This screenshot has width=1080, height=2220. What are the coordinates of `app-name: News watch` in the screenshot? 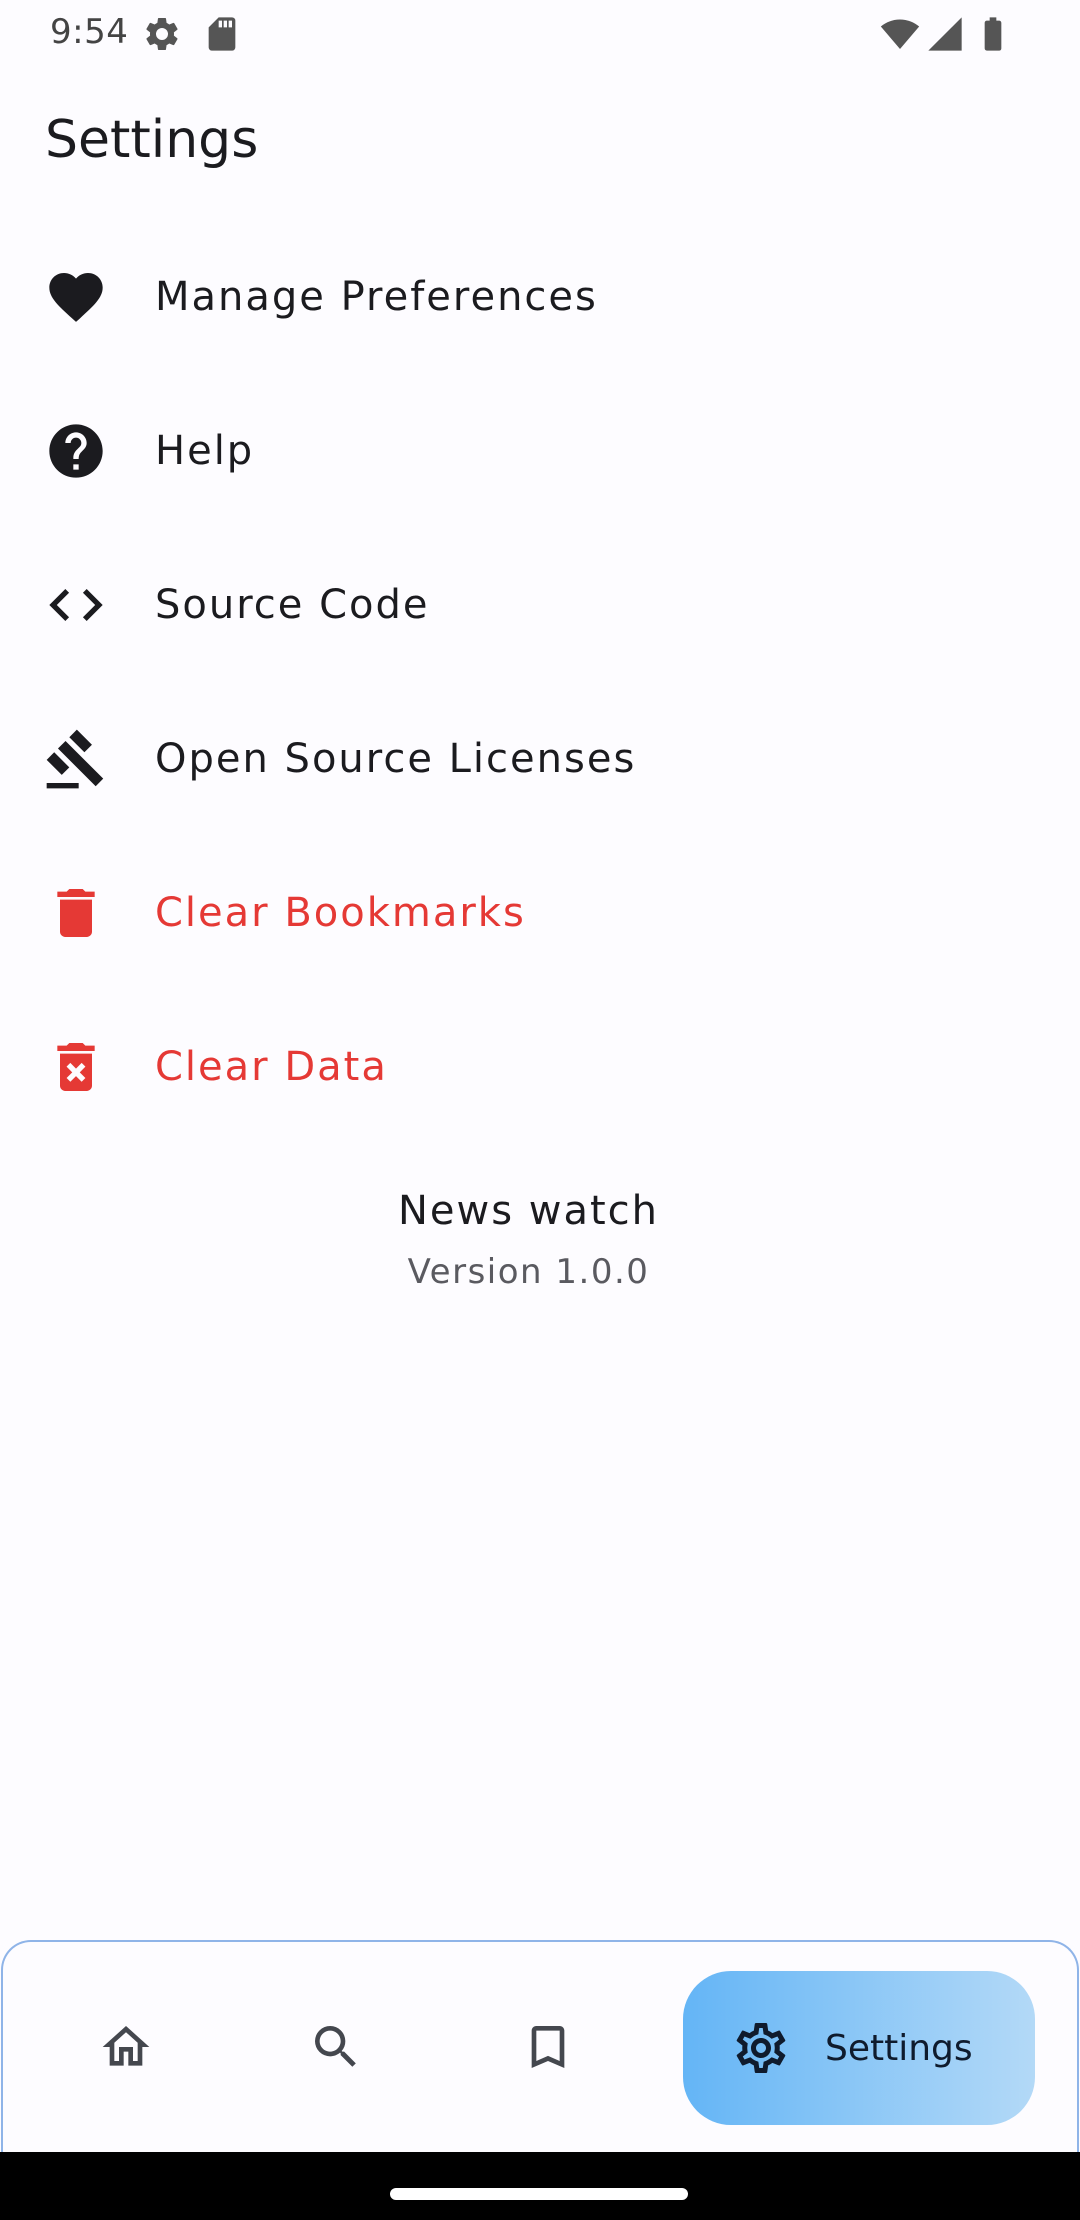 It's located at (528, 1211).